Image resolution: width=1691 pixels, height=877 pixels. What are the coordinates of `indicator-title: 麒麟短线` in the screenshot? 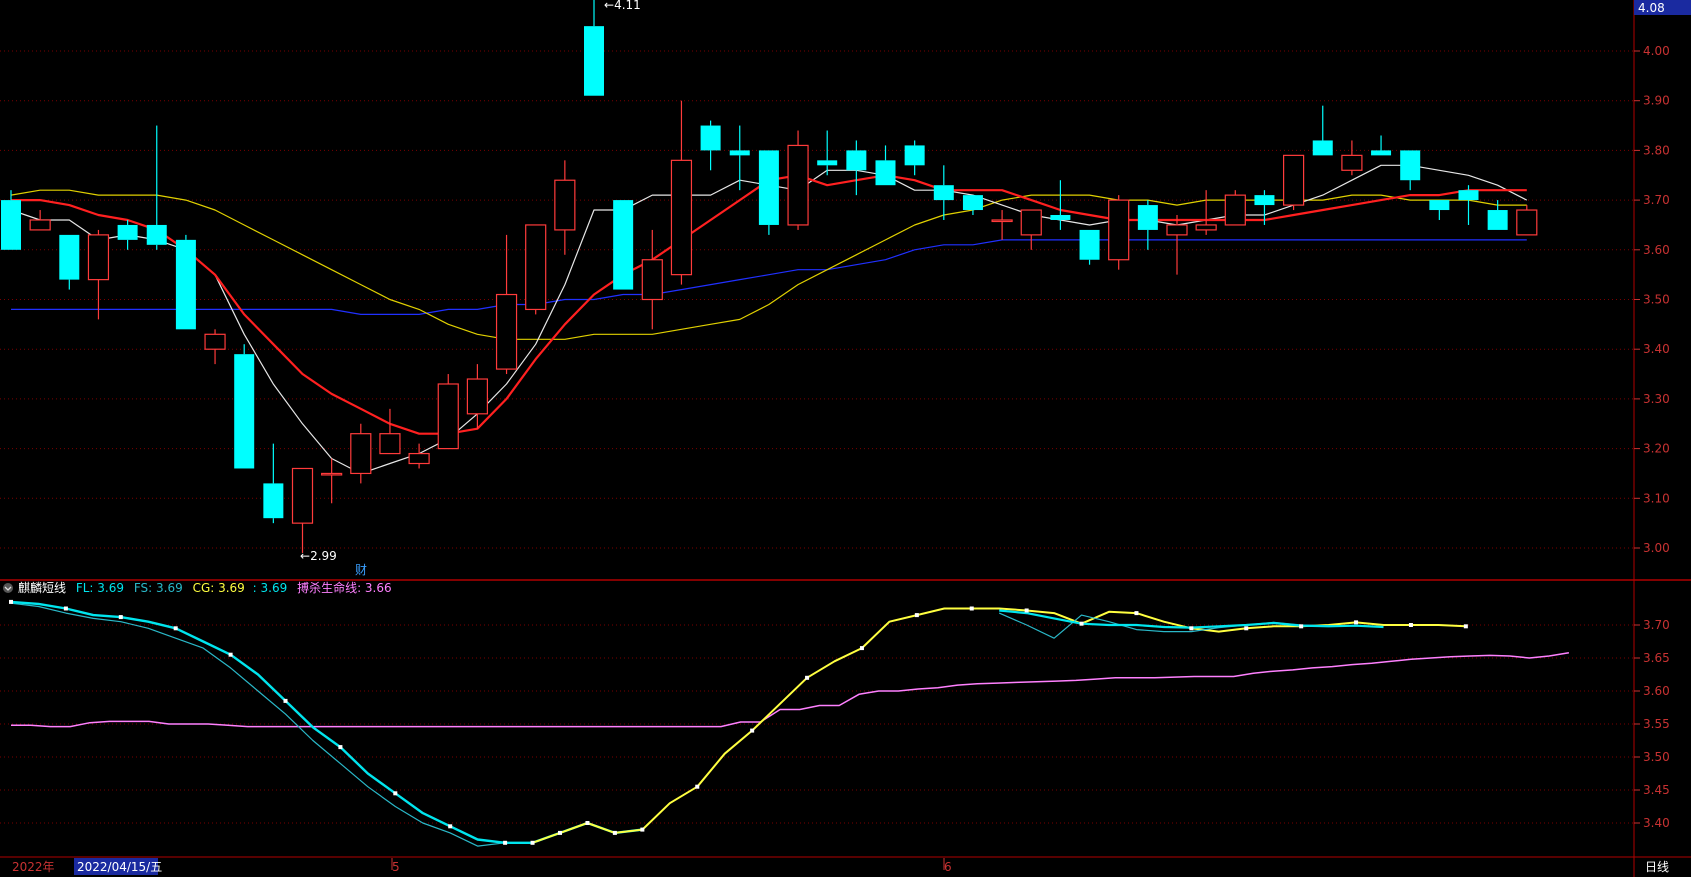 It's located at (42, 587).